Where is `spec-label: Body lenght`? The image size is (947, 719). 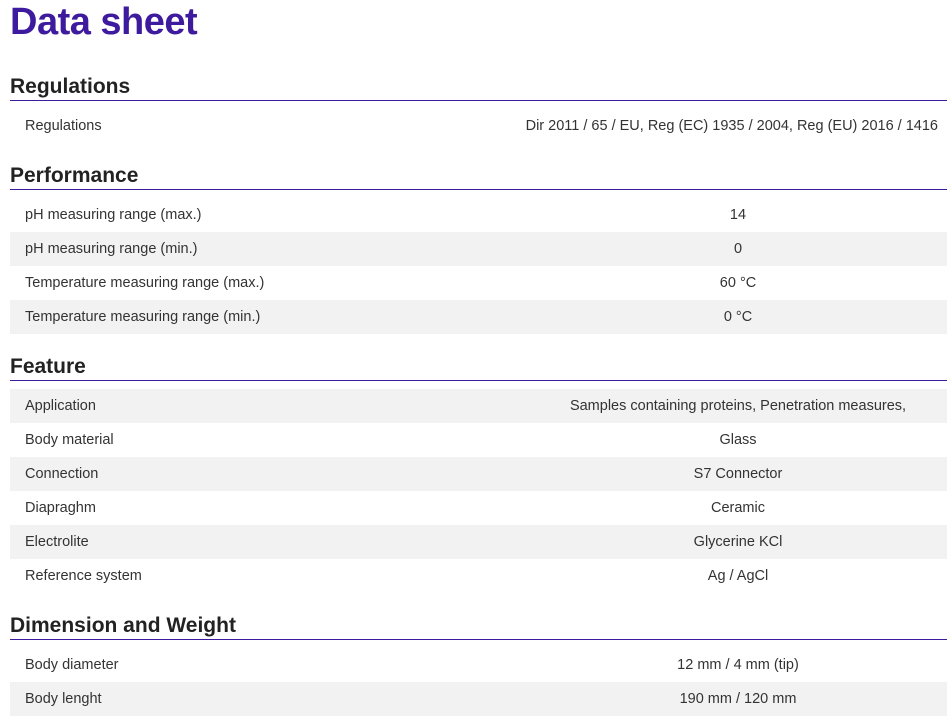
spec-label: Body lenght is located at coordinates (63, 699).